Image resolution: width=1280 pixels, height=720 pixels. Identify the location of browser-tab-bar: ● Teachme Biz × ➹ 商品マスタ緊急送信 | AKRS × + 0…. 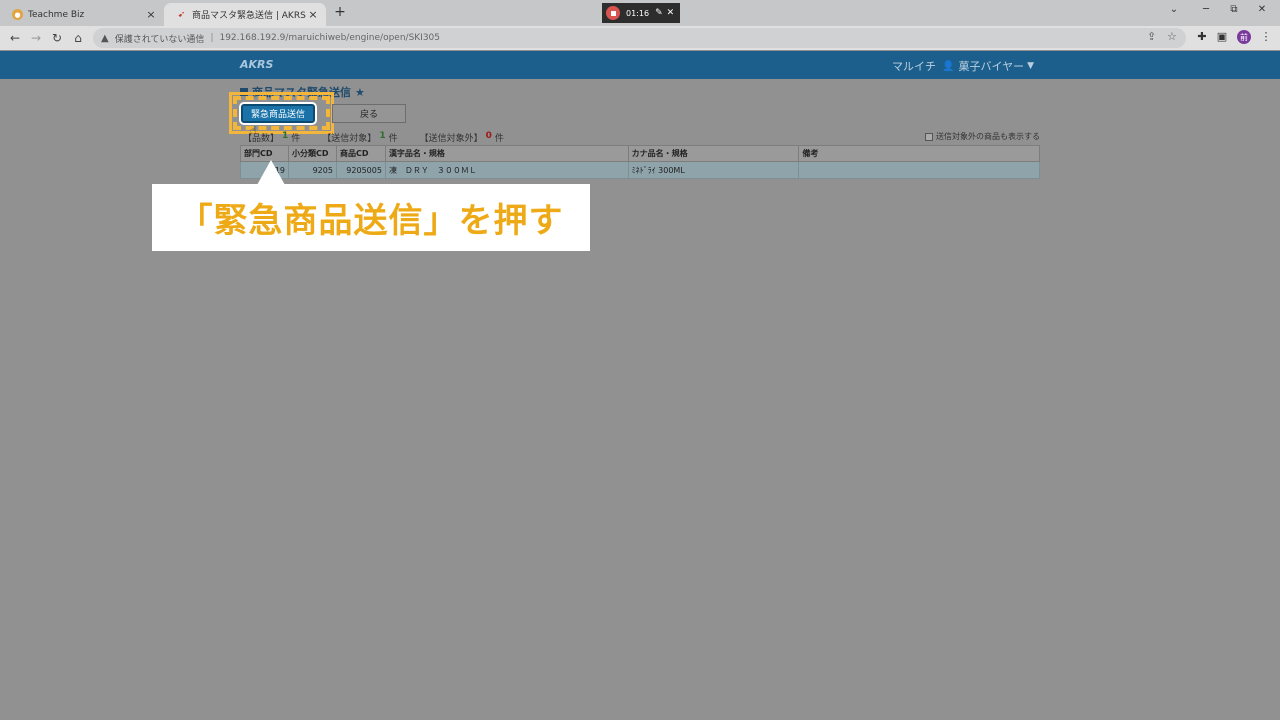
(640, 13).